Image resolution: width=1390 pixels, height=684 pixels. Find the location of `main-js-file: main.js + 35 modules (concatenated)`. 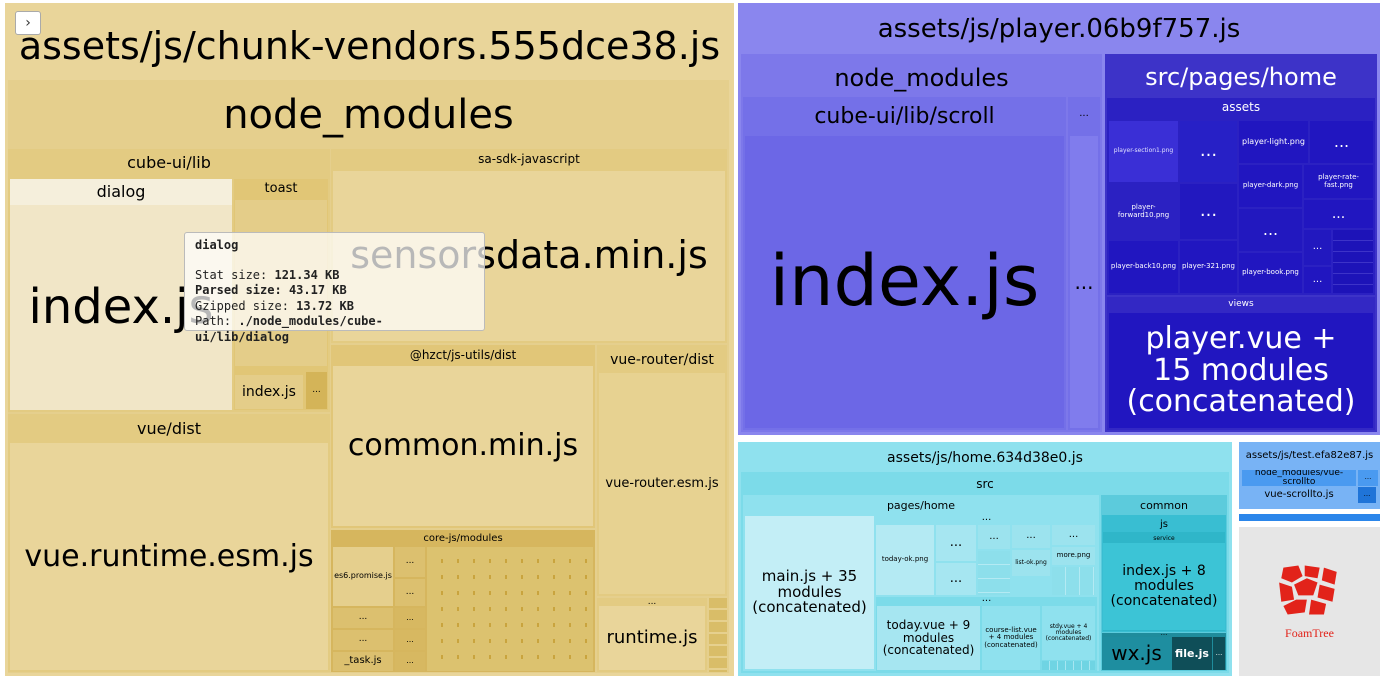

main-js-file: main.js + 35 modules (concatenated) is located at coordinates (809, 592).